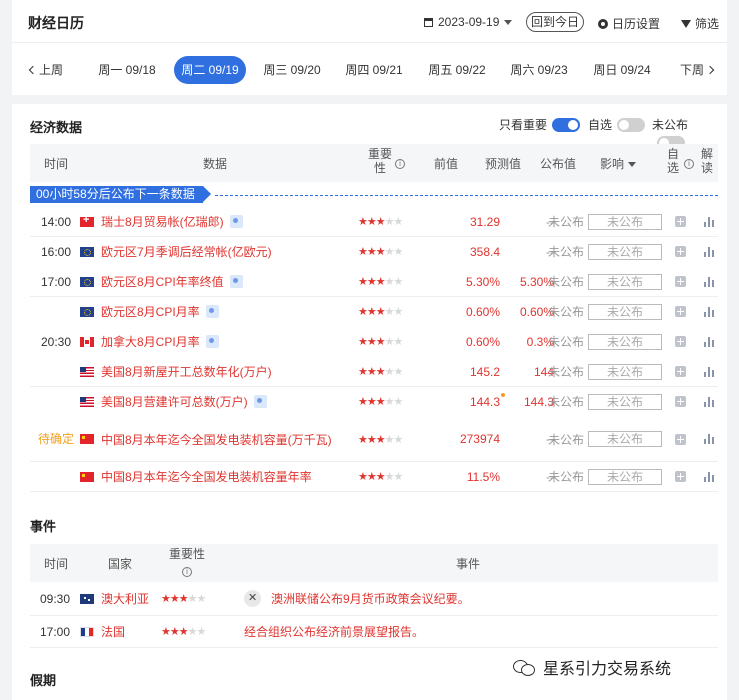 The height and width of the screenshot is (700, 739). I want to click on day-tab-fri: 周五 09/22, so click(457, 70).